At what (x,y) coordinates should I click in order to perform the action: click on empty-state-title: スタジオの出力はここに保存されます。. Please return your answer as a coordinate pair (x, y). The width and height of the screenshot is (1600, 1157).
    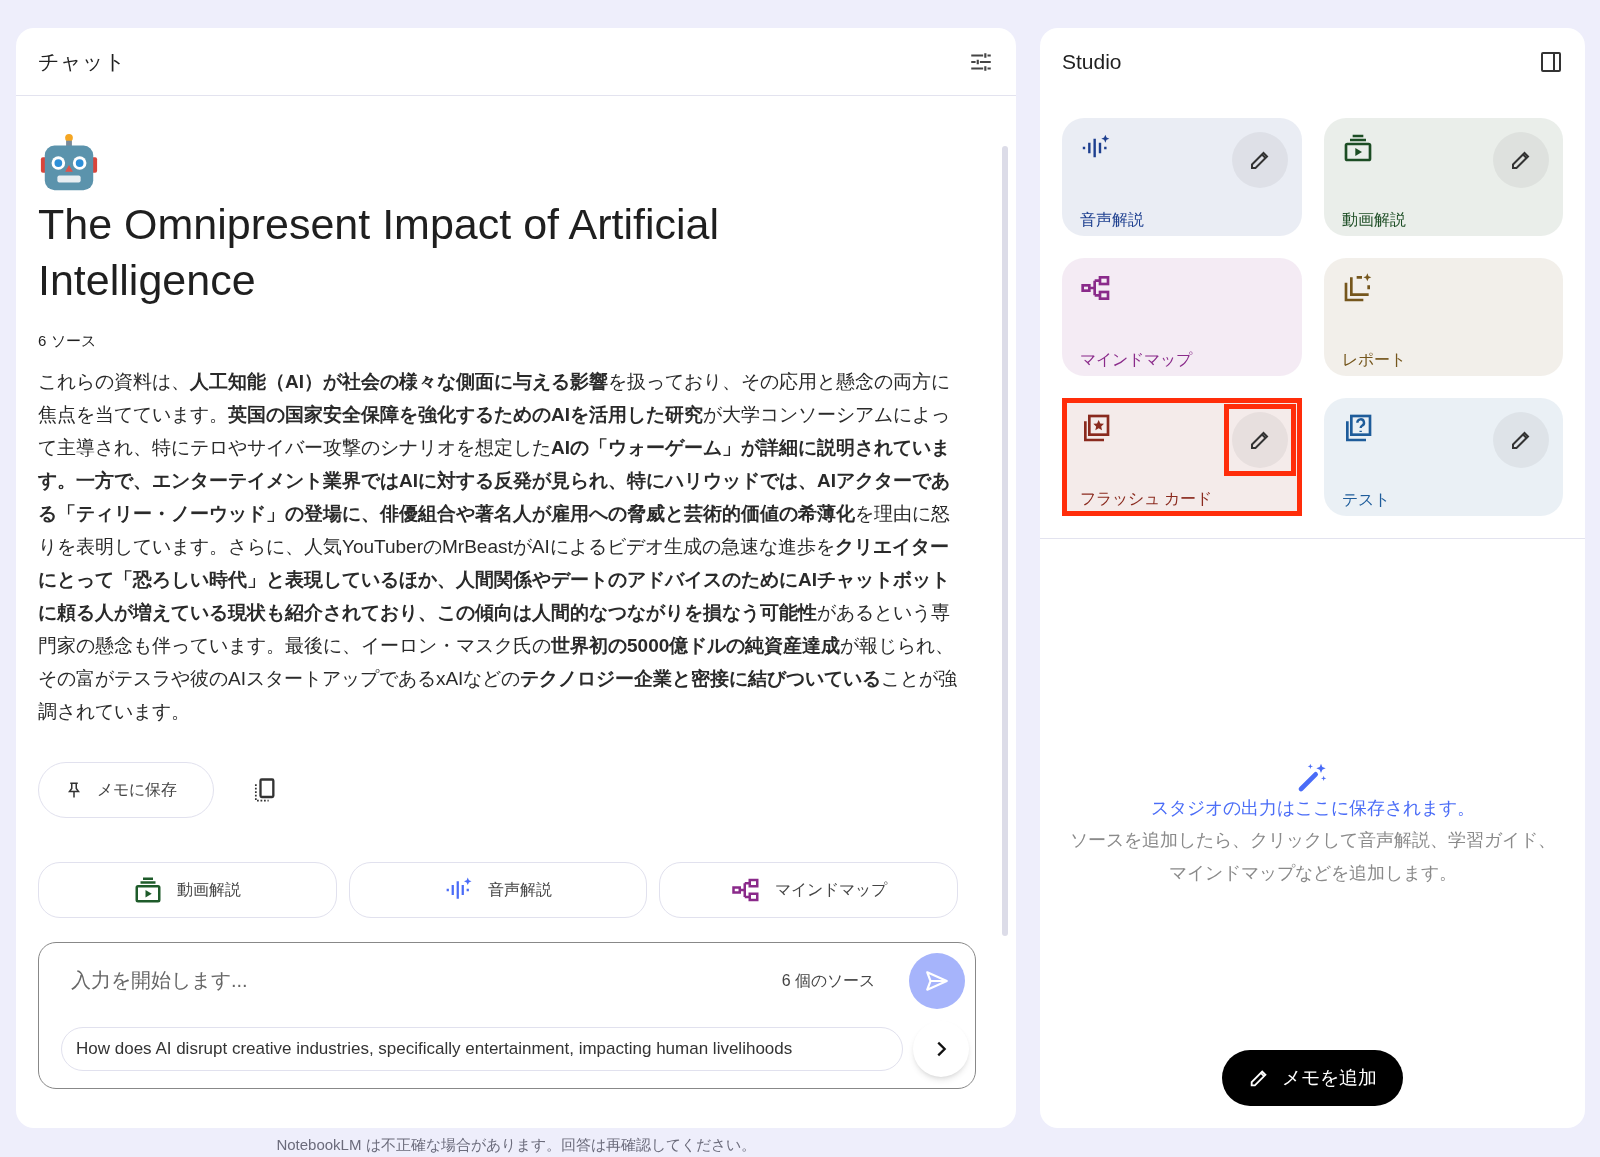
    Looking at the image, I should click on (1312, 808).